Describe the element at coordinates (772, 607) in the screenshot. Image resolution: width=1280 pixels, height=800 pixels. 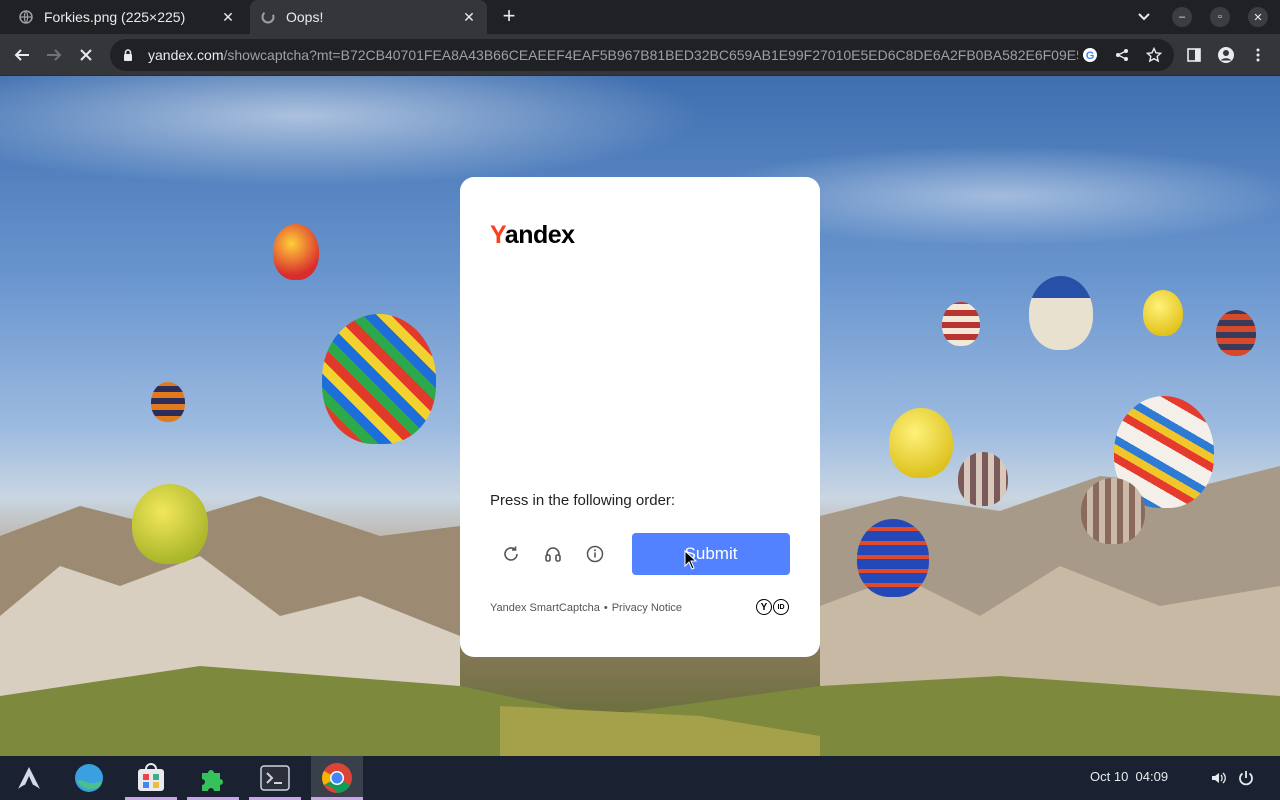
I see `yandex-id-logo: Y ID` at that location.